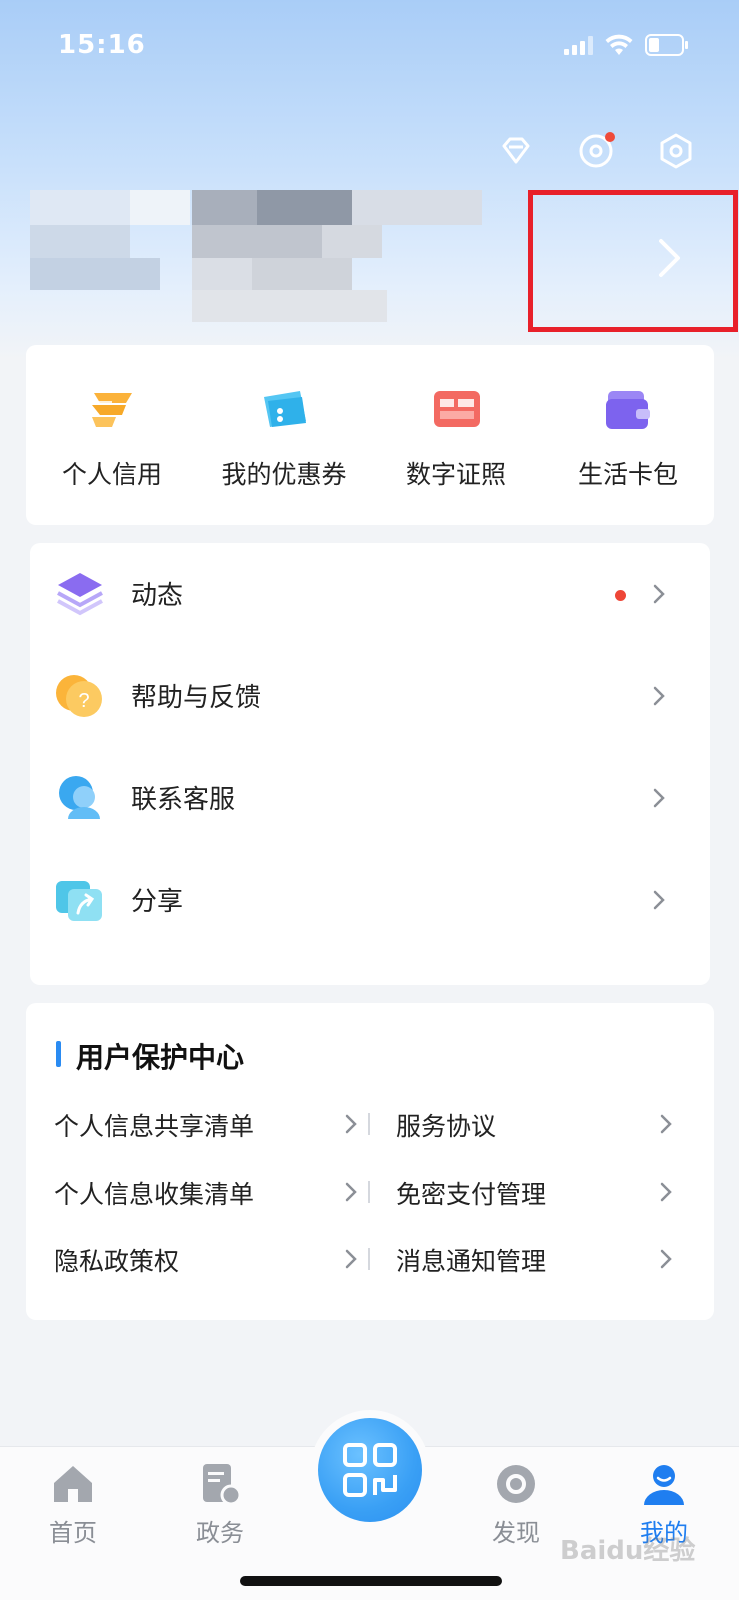  What do you see at coordinates (371, 1581) in the screenshot?
I see `home-indicator` at bounding box center [371, 1581].